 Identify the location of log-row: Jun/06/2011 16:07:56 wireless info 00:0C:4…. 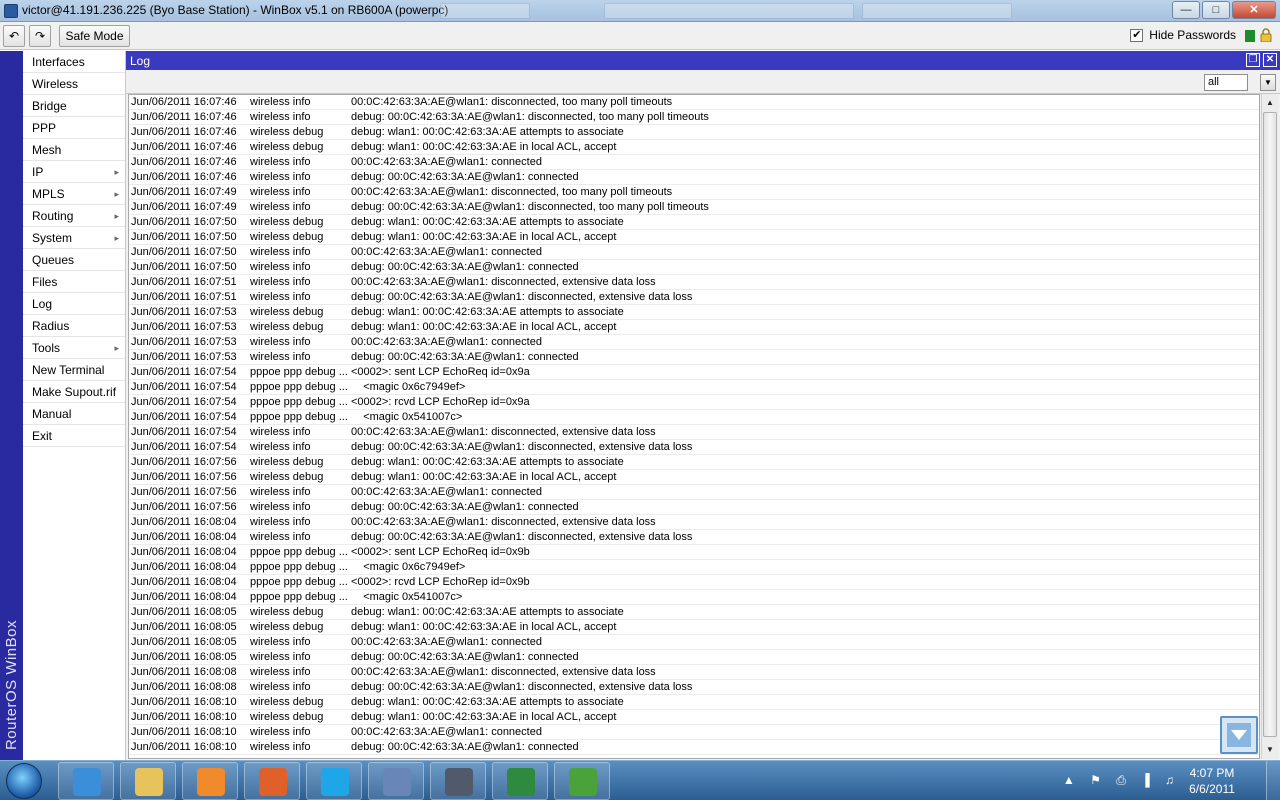
(694, 492).